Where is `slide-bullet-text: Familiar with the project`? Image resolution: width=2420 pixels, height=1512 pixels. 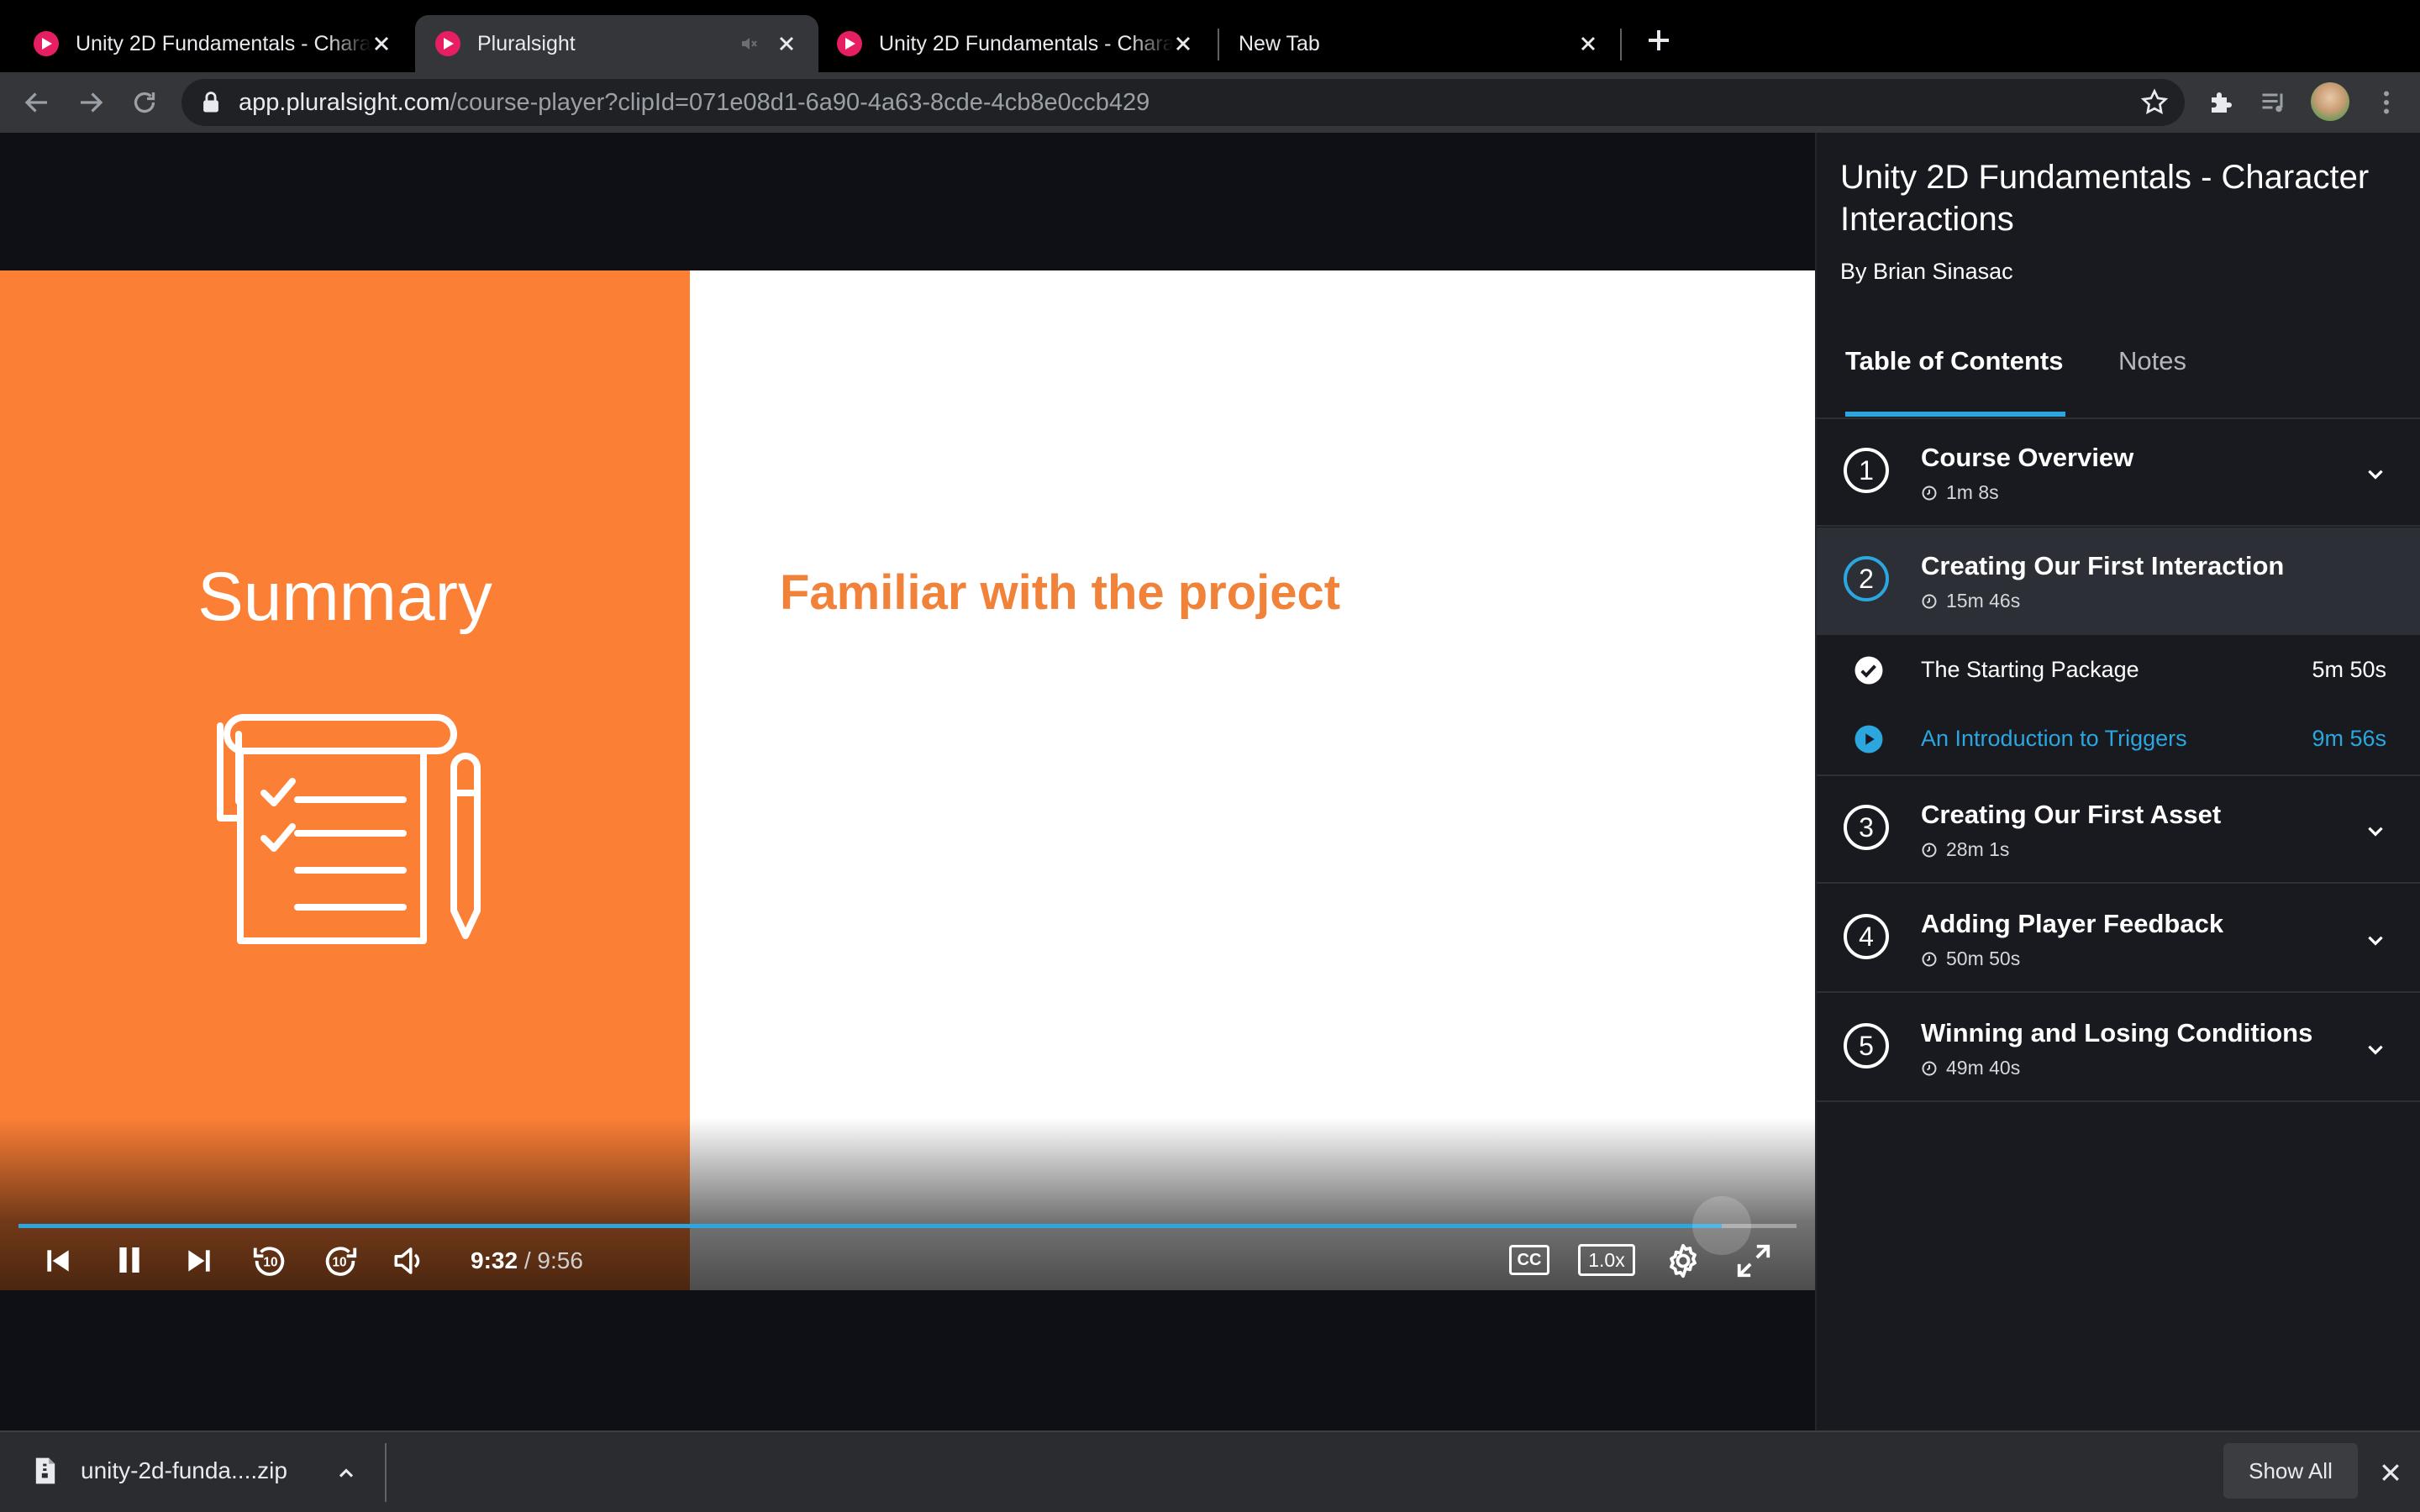 slide-bullet-text: Familiar with the project is located at coordinates (1060, 592).